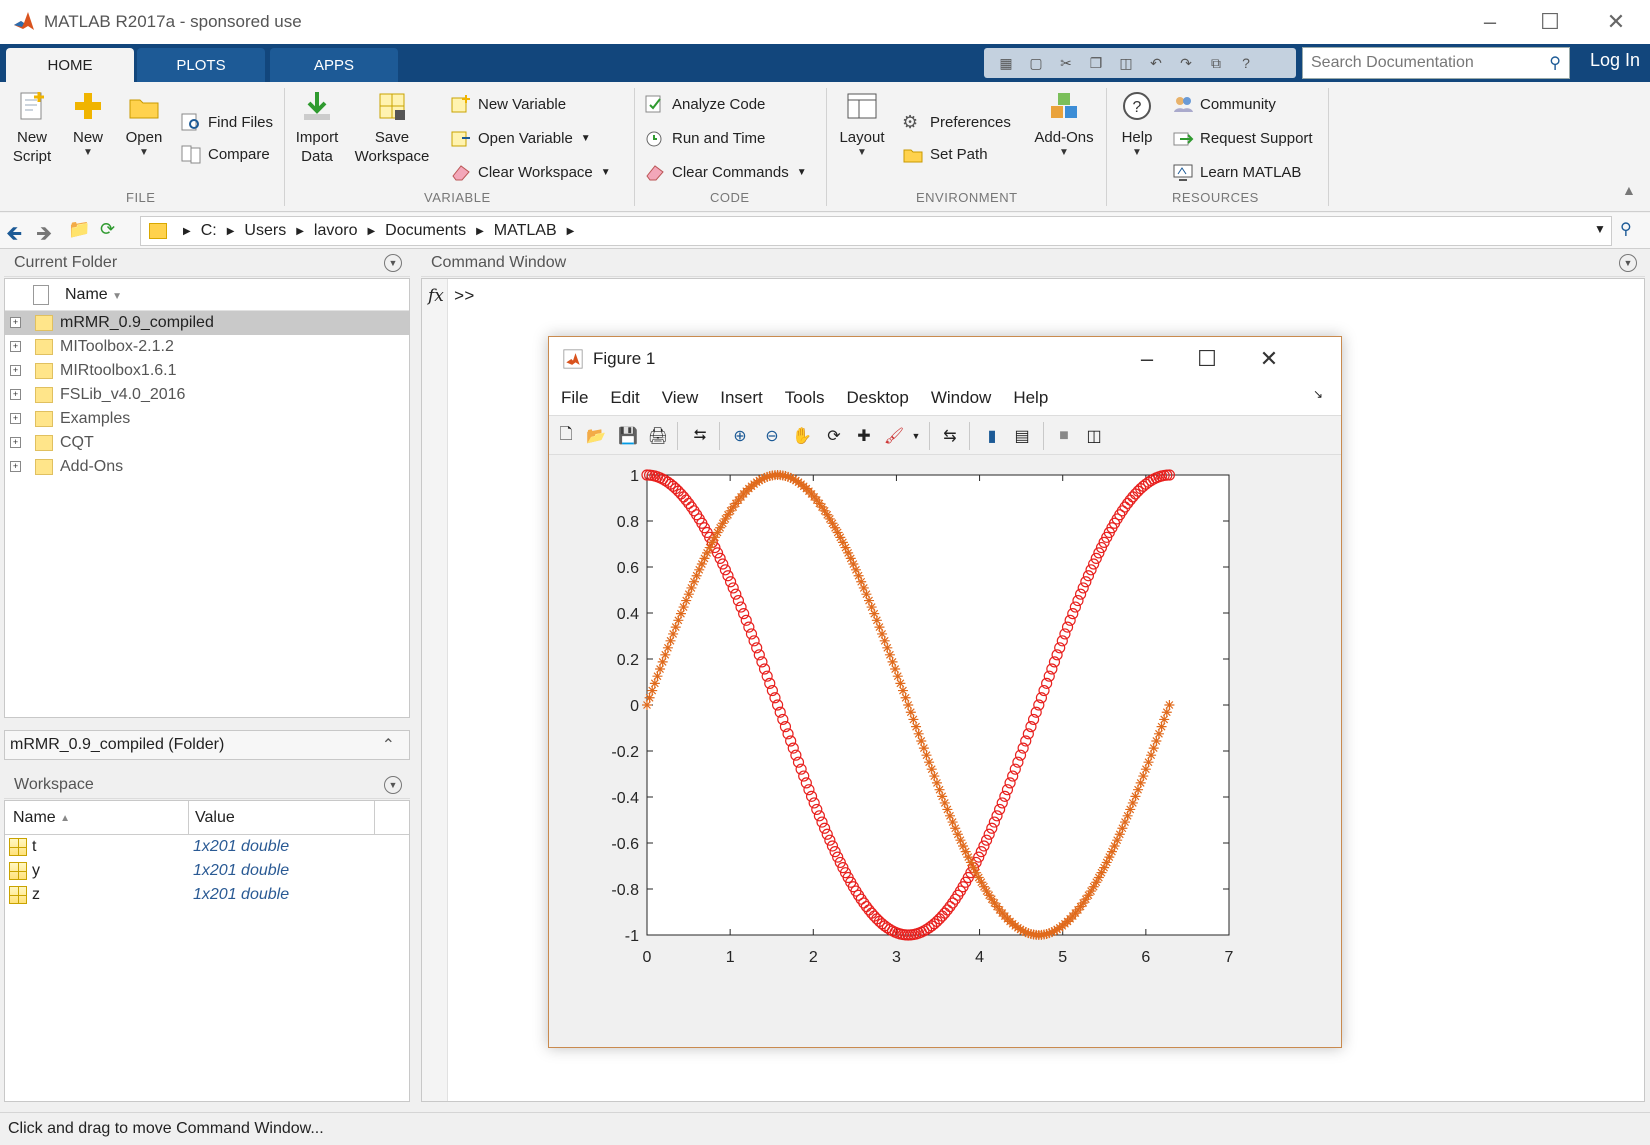 This screenshot has width=1650, height=1145. I want to click on up-folder-icon: 📁, so click(79, 229).